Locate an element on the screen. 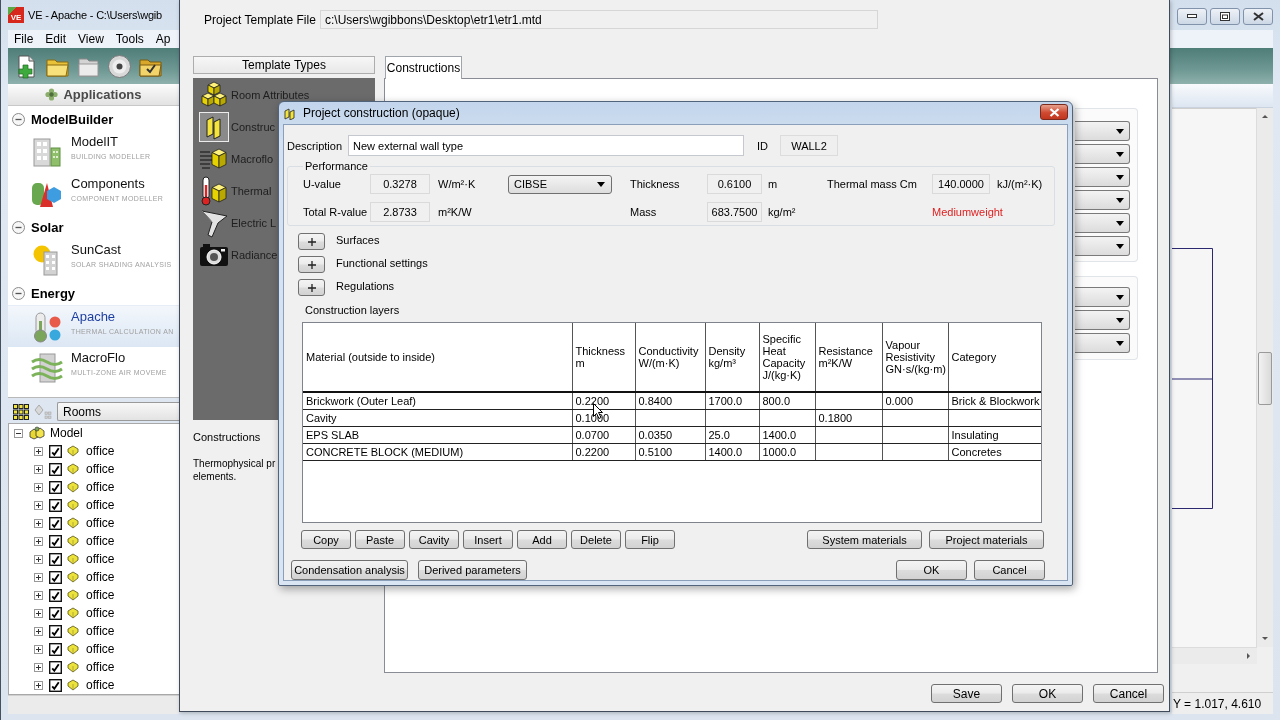 The image size is (1280, 720). layer-button: Delete is located at coordinates (596, 539).